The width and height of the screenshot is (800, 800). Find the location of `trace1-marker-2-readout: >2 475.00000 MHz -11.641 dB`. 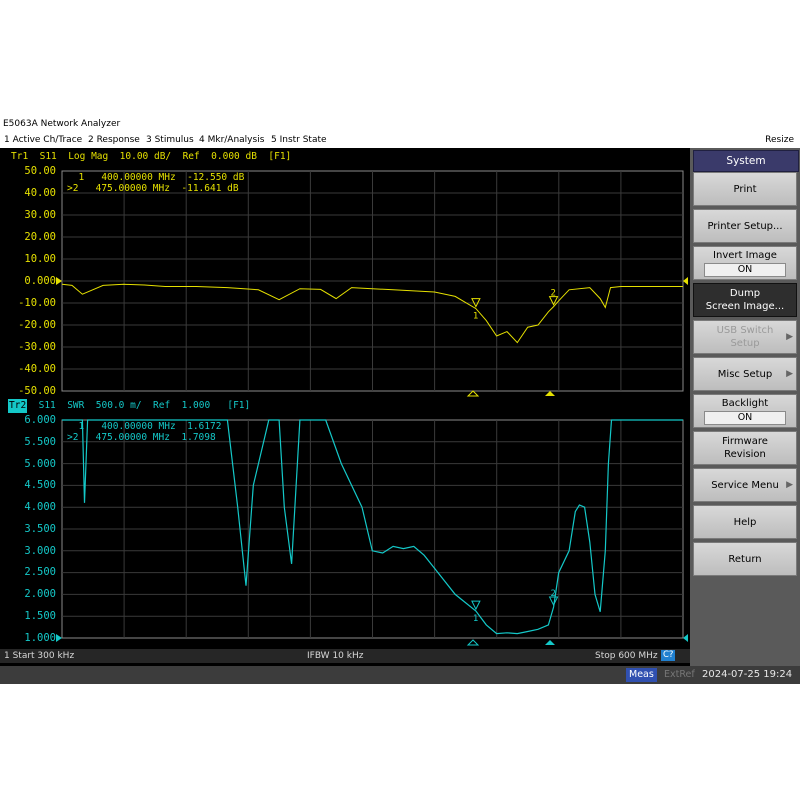

trace1-marker-2-readout: >2 475.00000 MHz -11.641 dB is located at coordinates (153, 188).